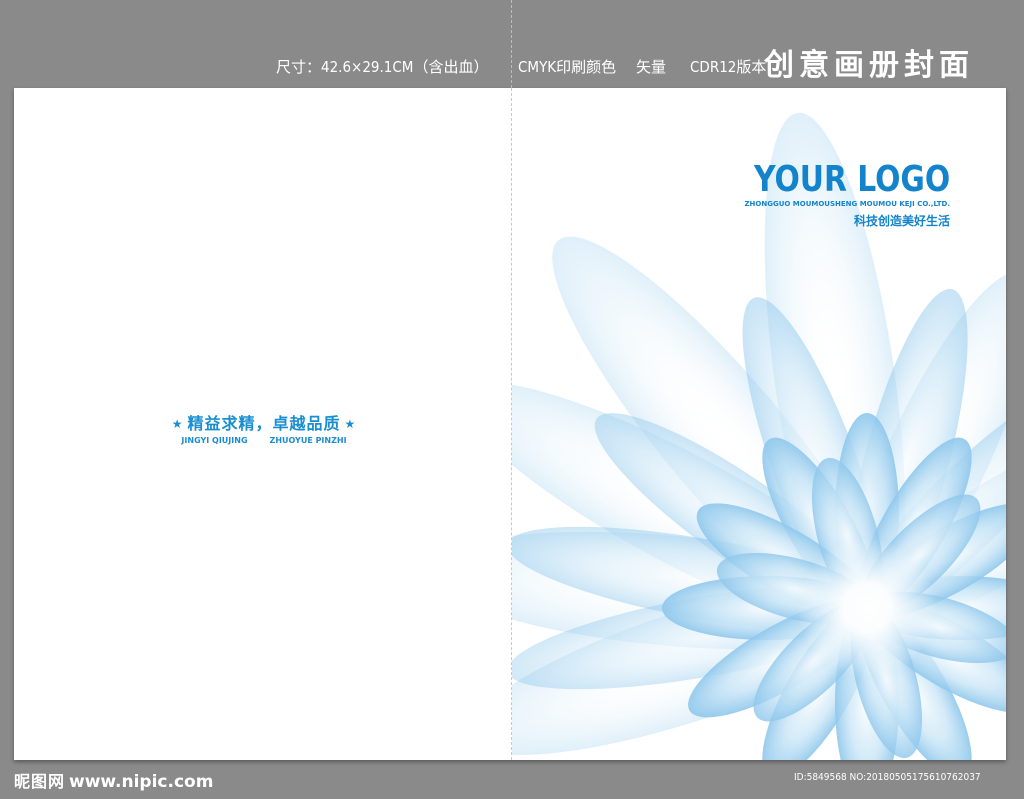  I want to click on spec-version: CDR12版本, so click(728, 67).